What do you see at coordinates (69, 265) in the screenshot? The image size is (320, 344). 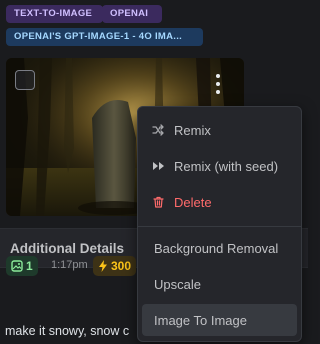 I see `timestamp: 1:17pm` at bounding box center [69, 265].